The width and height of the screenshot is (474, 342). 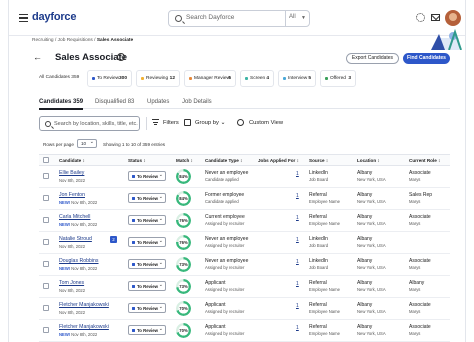 What do you see at coordinates (158, 102) in the screenshot?
I see `tab-updates: Updates` at bounding box center [158, 102].